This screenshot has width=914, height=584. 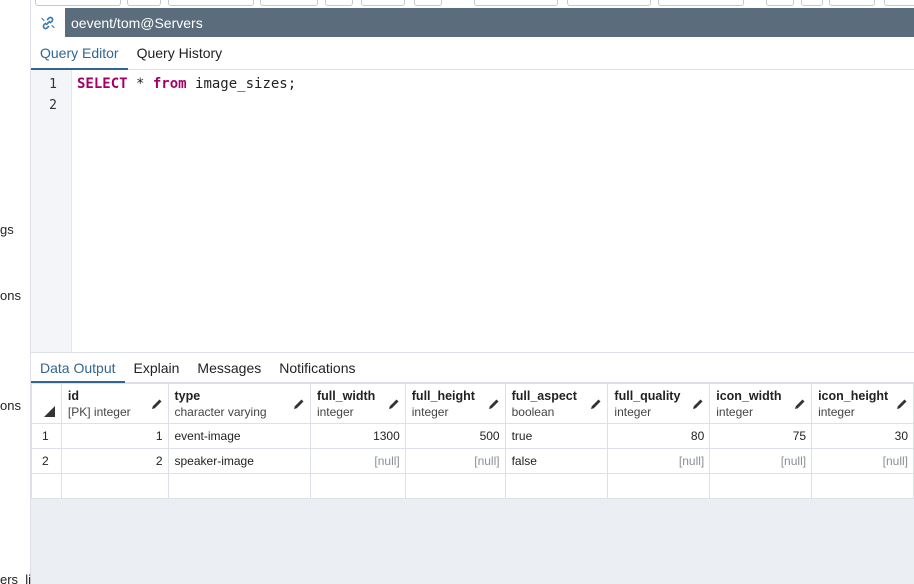 What do you see at coordinates (556, 403) in the screenshot?
I see `column-header-full-aspect: full_aspect boolean` at bounding box center [556, 403].